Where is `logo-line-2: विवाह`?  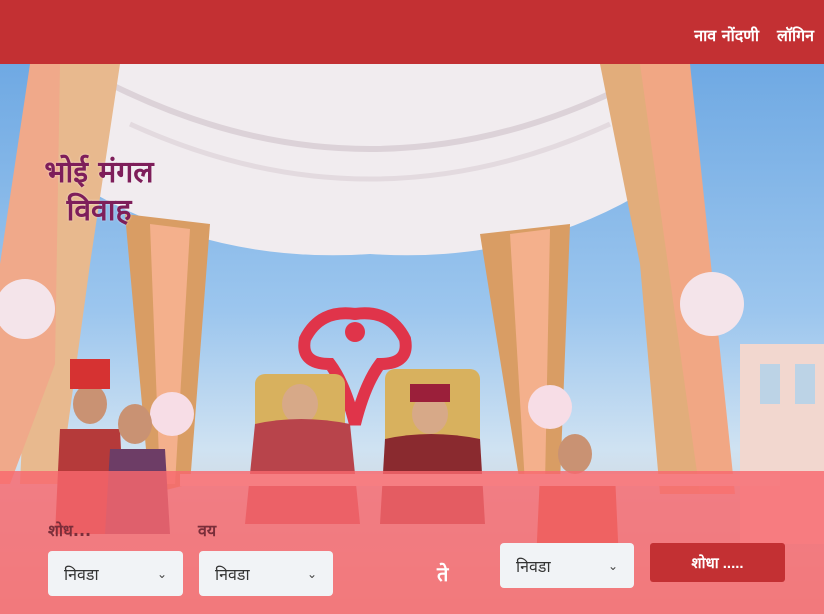
logo-line-2: विवाह is located at coordinates (99, 211).